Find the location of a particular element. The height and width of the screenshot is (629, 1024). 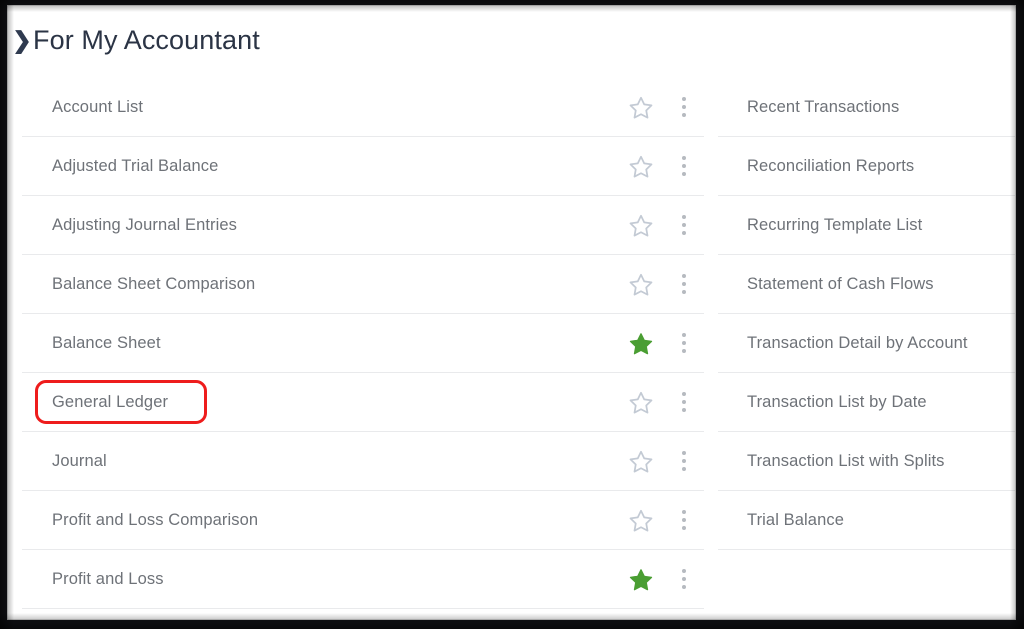

report-name: Profit and Loss Comparison is located at coordinates (335, 520).